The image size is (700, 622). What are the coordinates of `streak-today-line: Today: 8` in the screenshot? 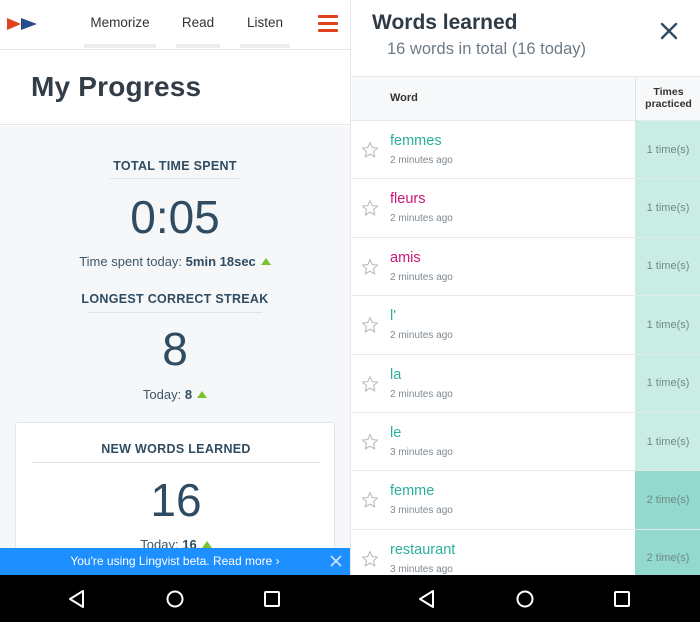 It's located at (175, 394).